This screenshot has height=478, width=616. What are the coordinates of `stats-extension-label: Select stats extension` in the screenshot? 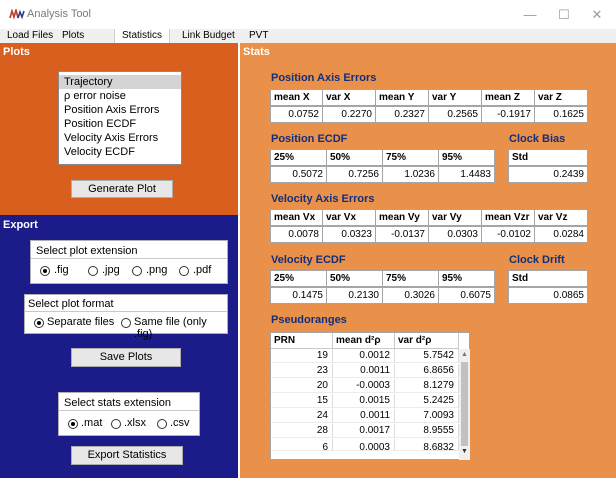 It's located at (118, 403).